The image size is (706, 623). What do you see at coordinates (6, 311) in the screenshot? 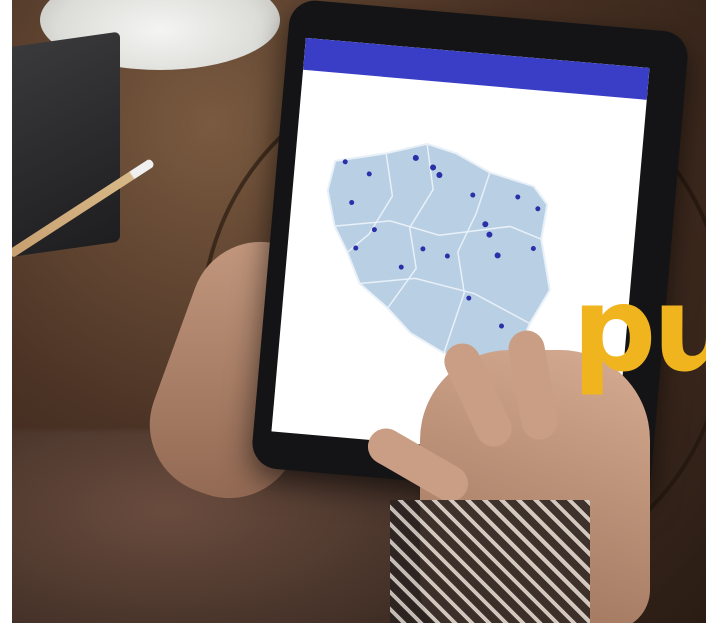
I see `frame-border` at bounding box center [6, 311].